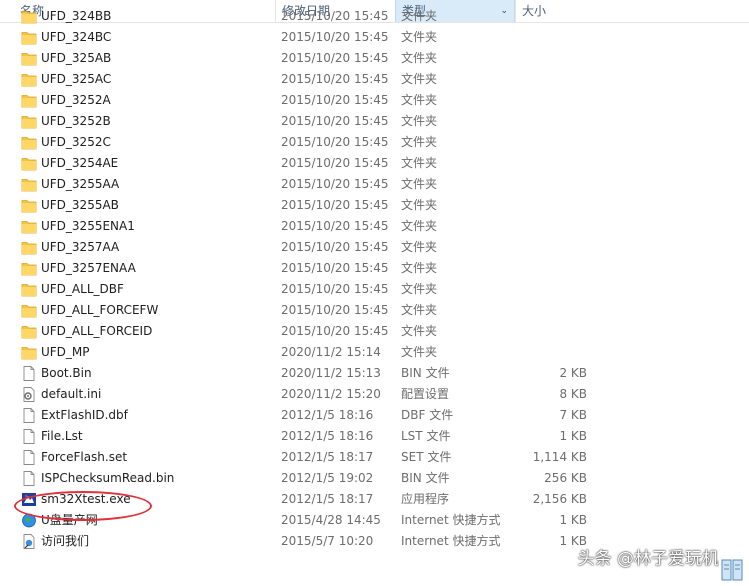 The image size is (749, 586). Describe the element at coordinates (374, 142) in the screenshot. I see `file-row: UFD_3252C 2015/10/20 15:45 文件夹` at that location.